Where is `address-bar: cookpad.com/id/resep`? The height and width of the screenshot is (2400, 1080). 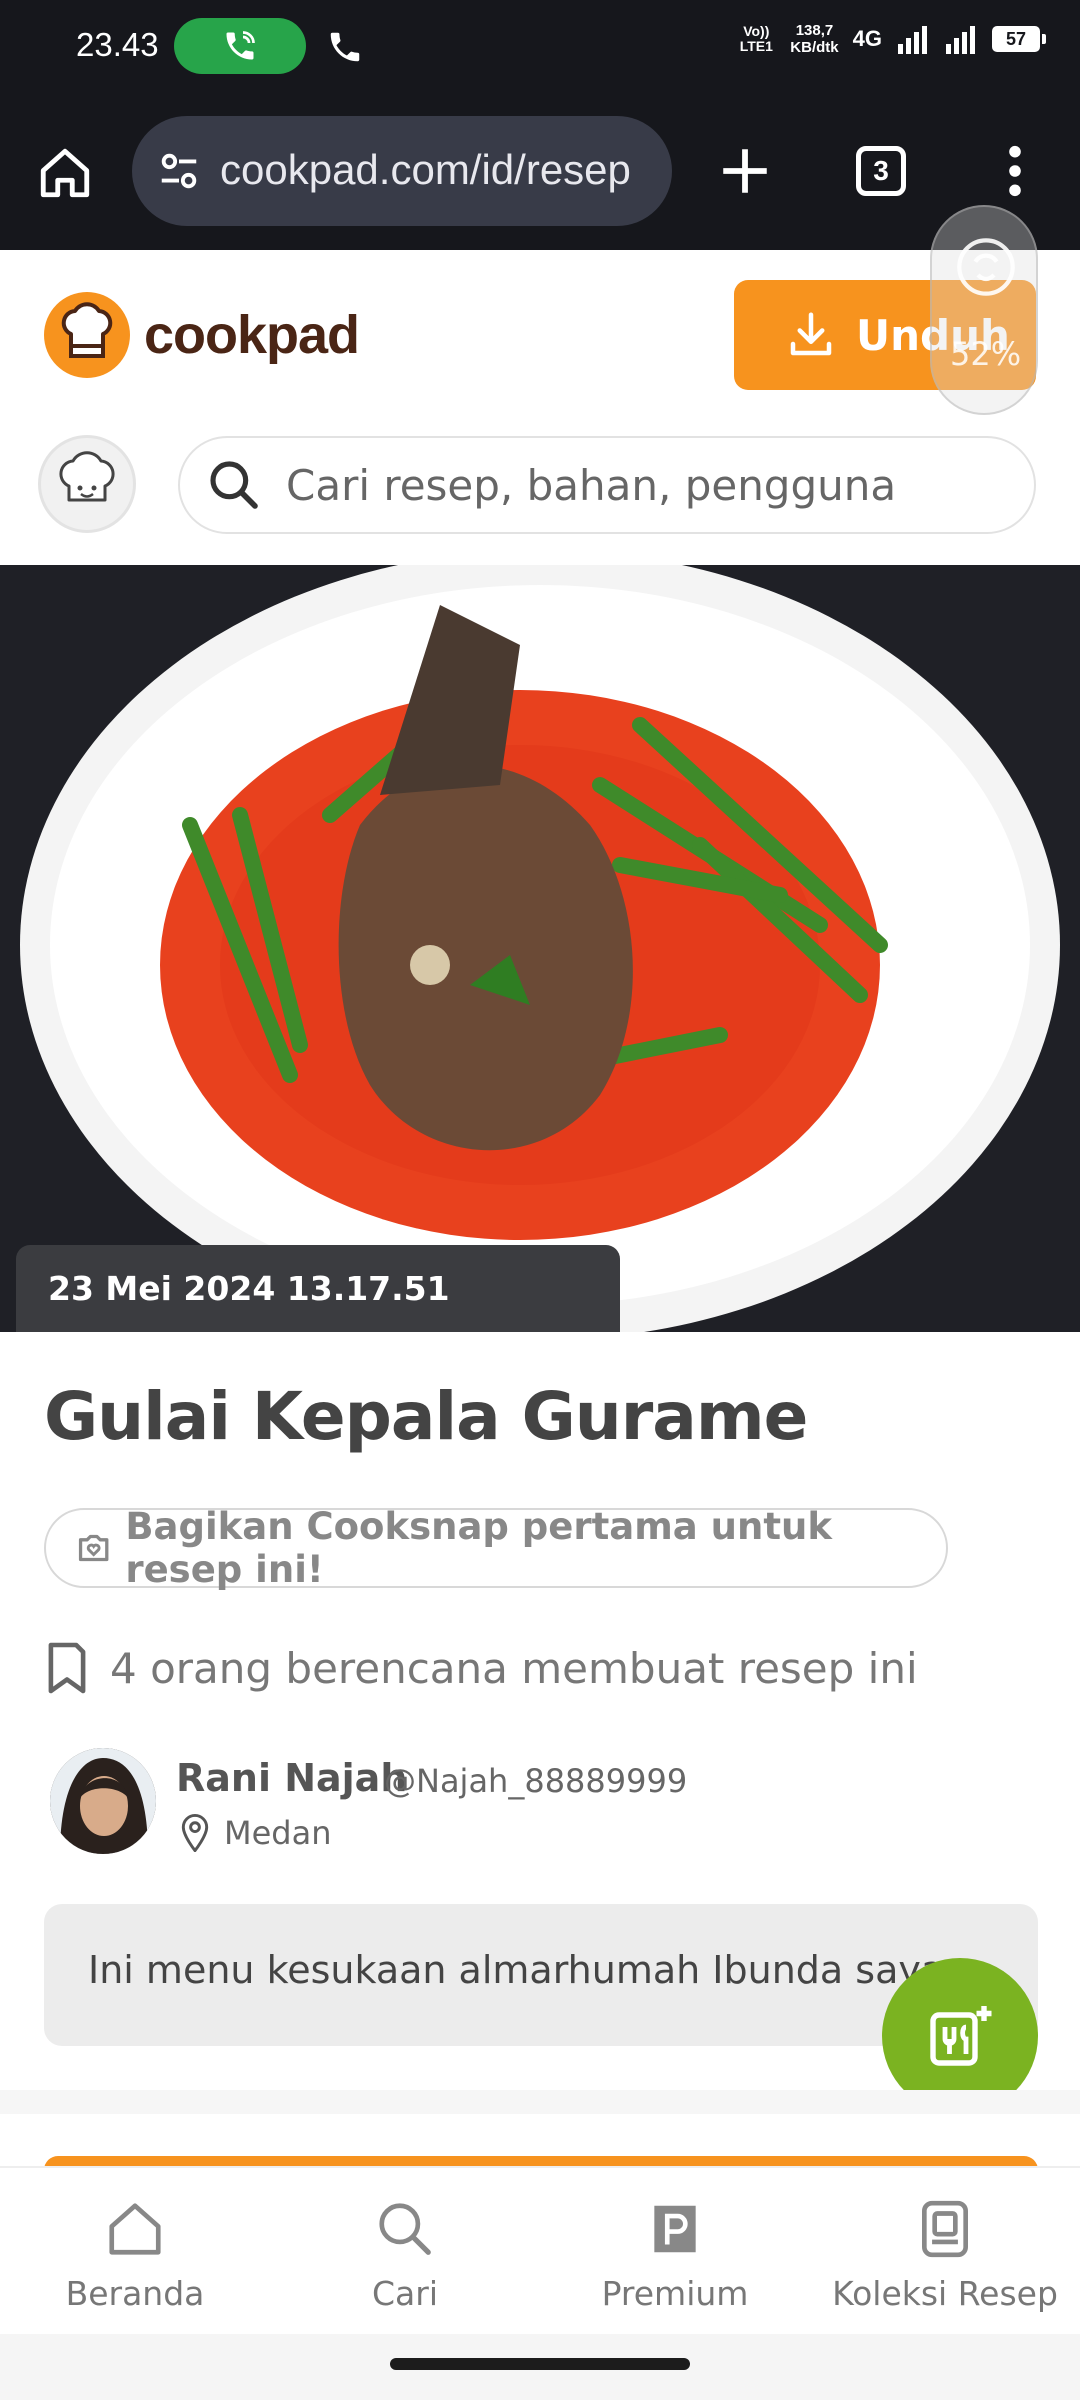 address-bar: cookpad.com/id/resep is located at coordinates (402, 171).